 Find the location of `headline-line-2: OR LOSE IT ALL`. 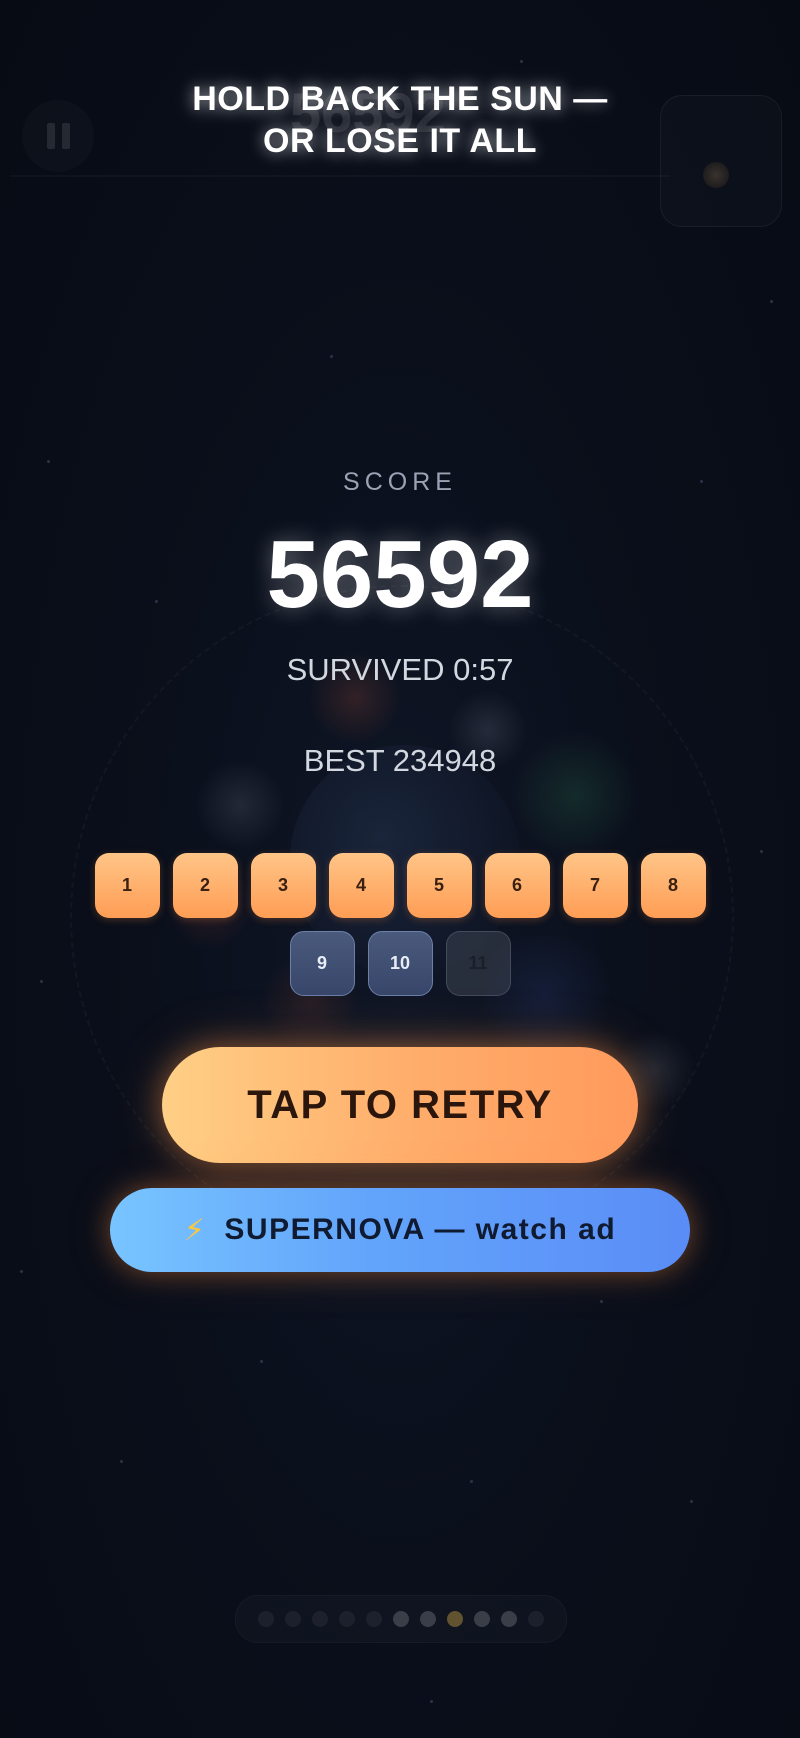

headline-line-2: OR LOSE IT ALL is located at coordinates (400, 141).